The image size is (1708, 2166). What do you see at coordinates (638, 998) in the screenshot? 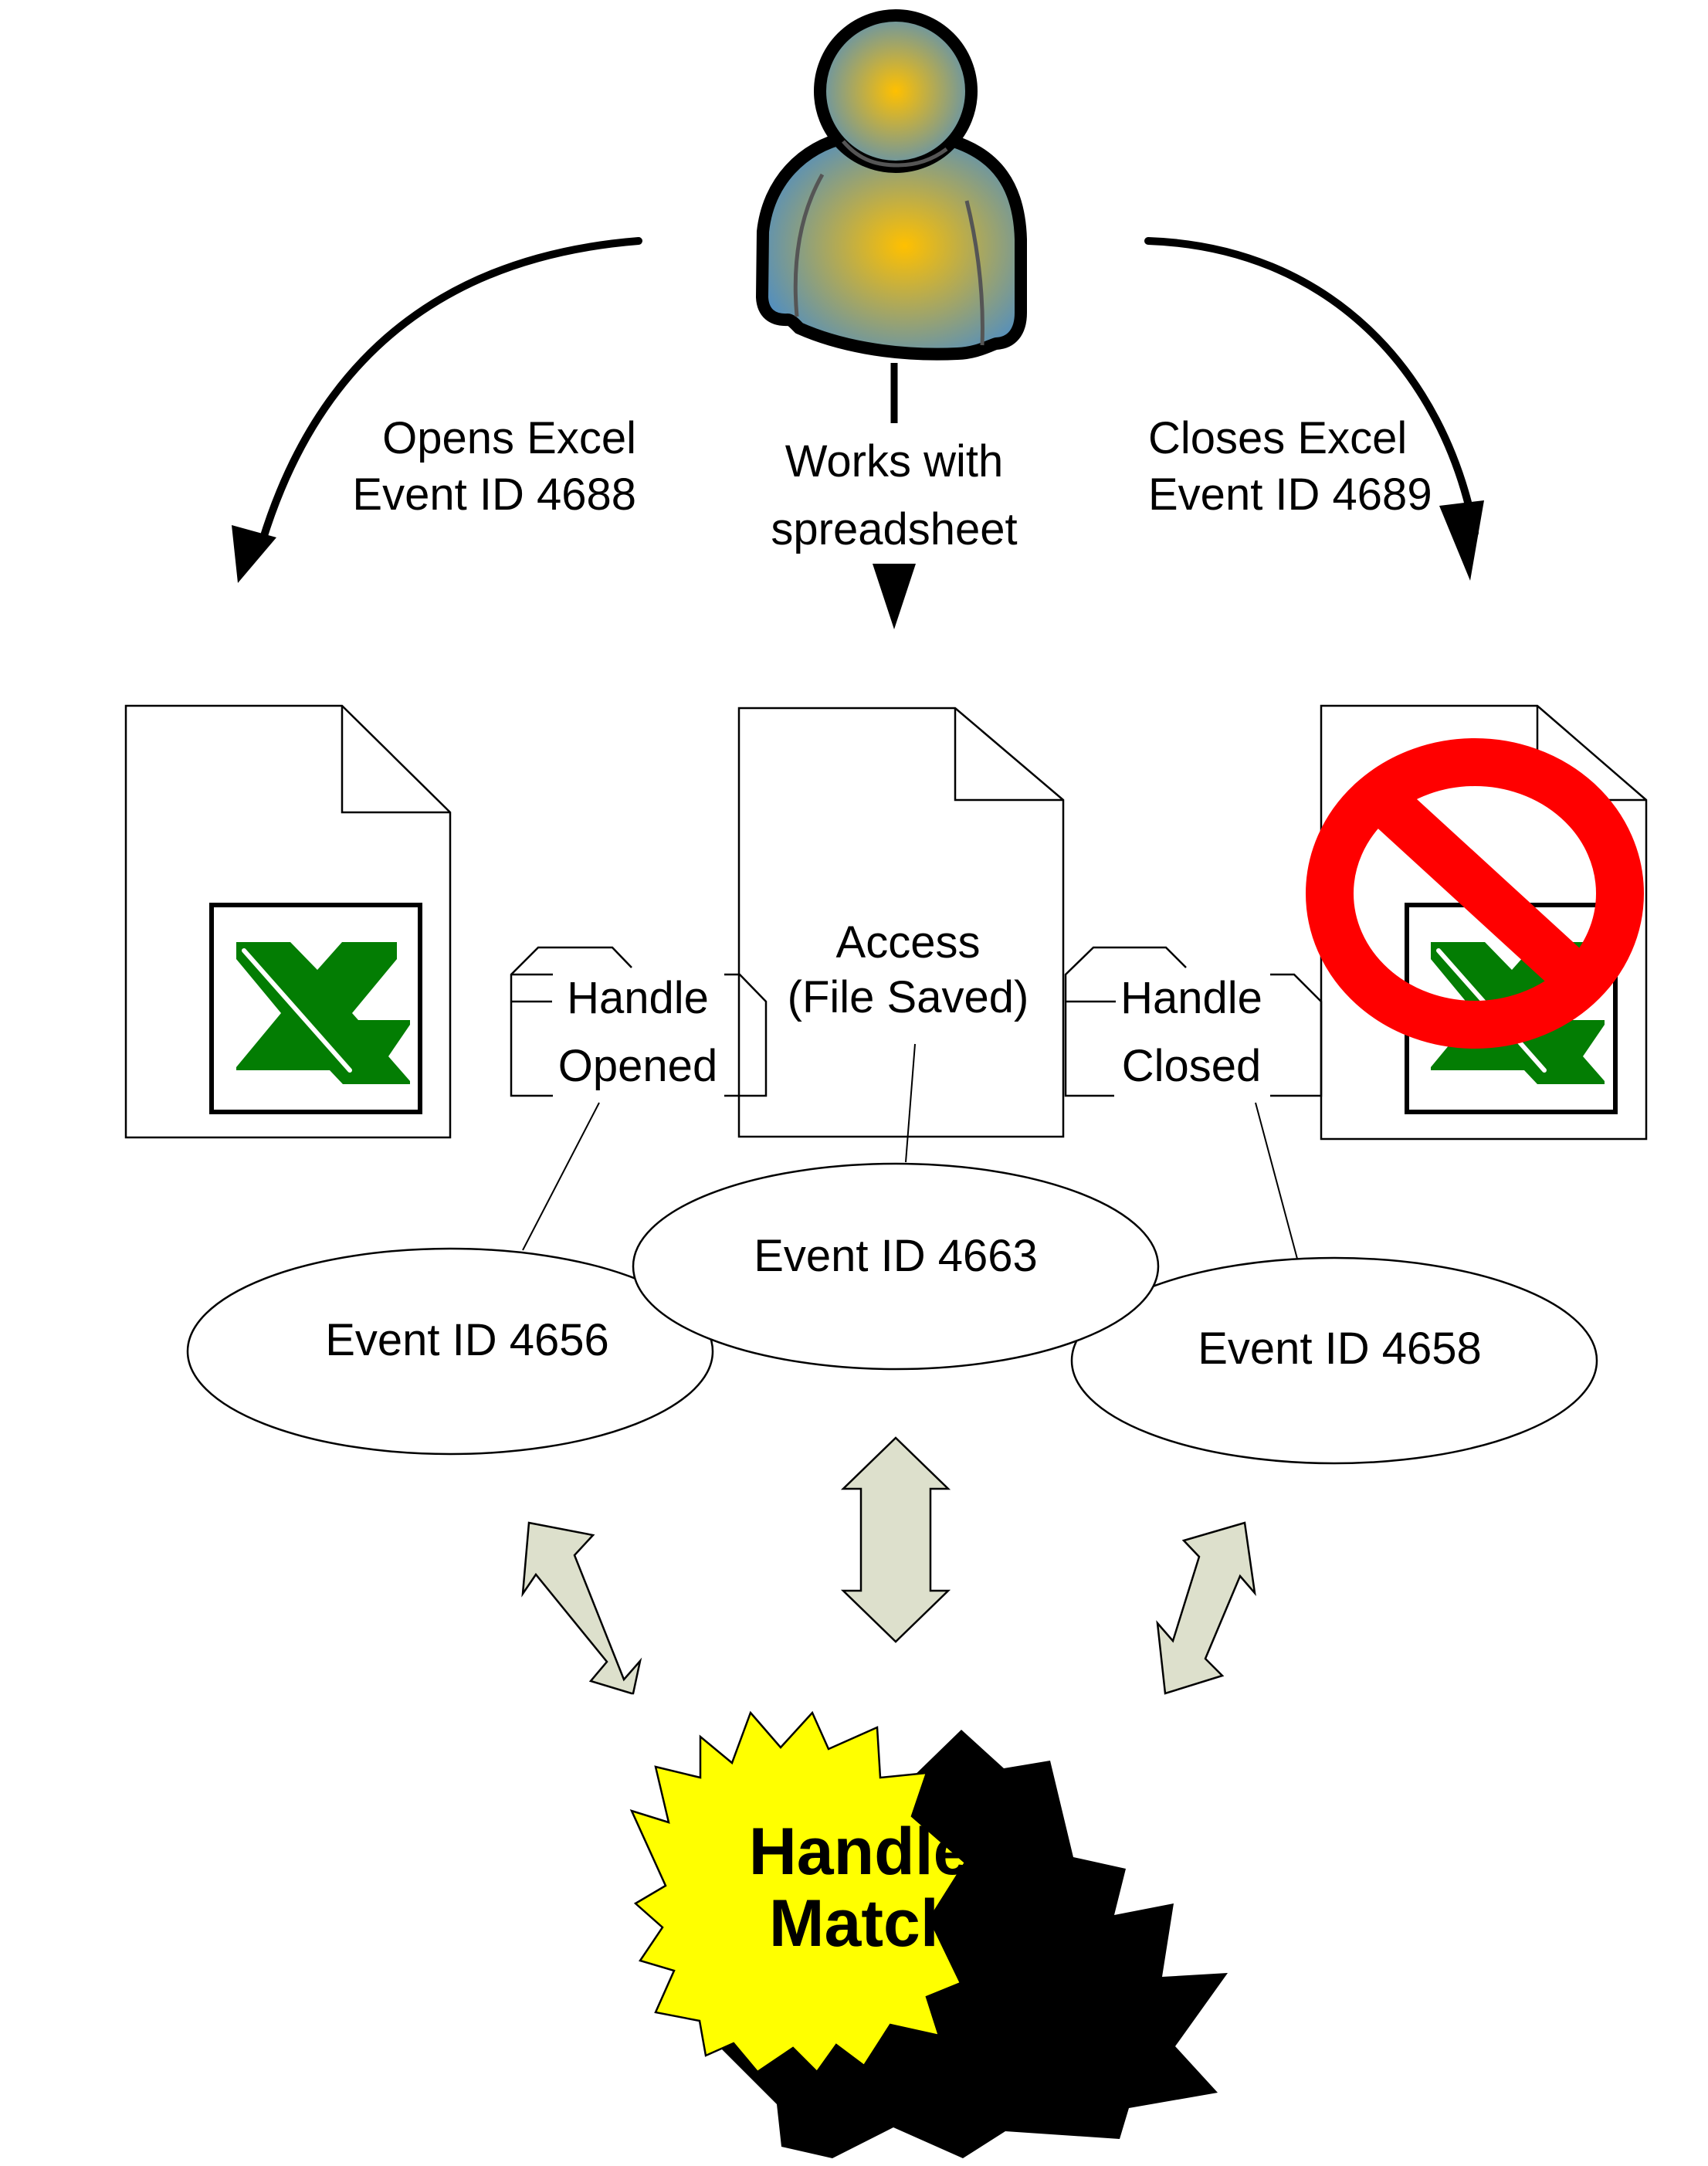
I see `handle-opened-line1: Handle` at bounding box center [638, 998].